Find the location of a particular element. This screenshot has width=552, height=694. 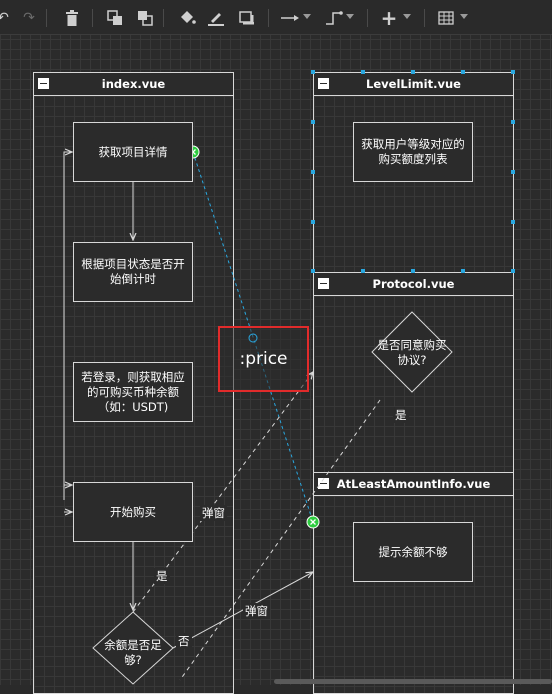

price-annotation-box: :price is located at coordinates (263, 359).